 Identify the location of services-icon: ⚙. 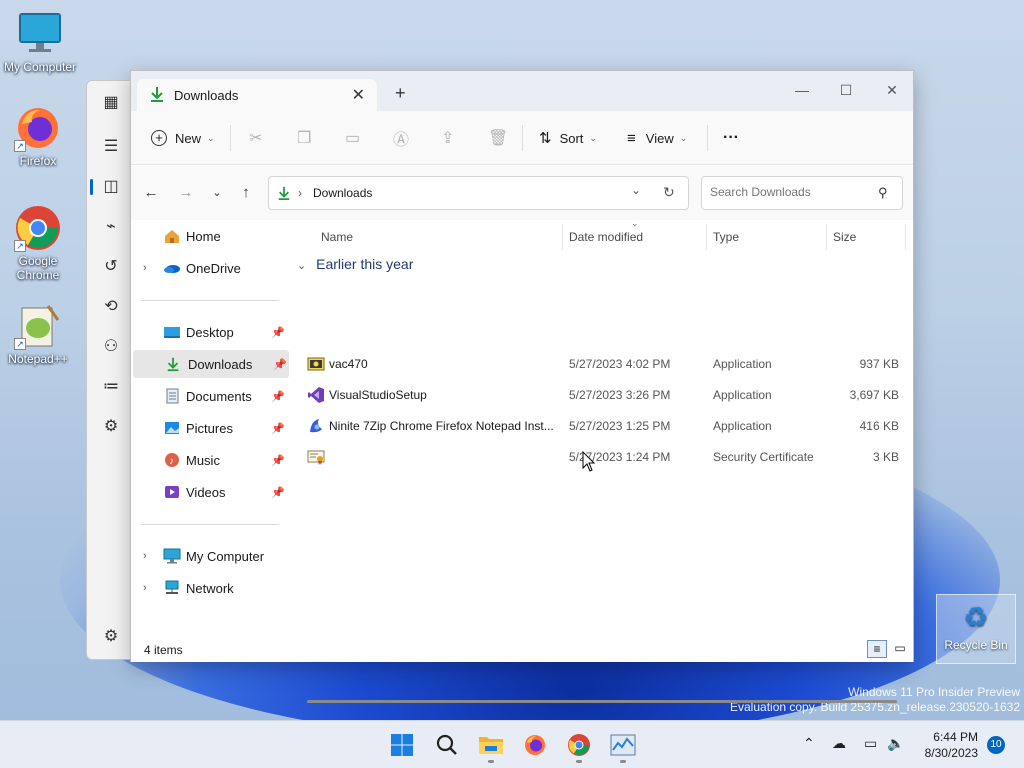
(111, 427).